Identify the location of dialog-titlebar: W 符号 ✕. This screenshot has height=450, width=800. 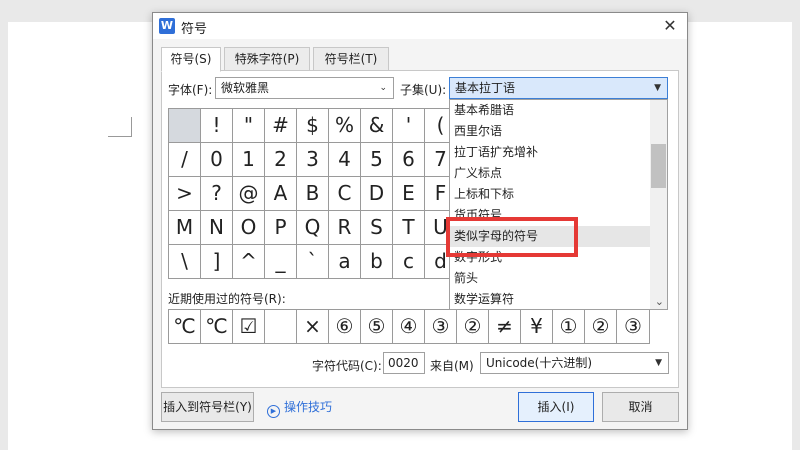
(420, 26).